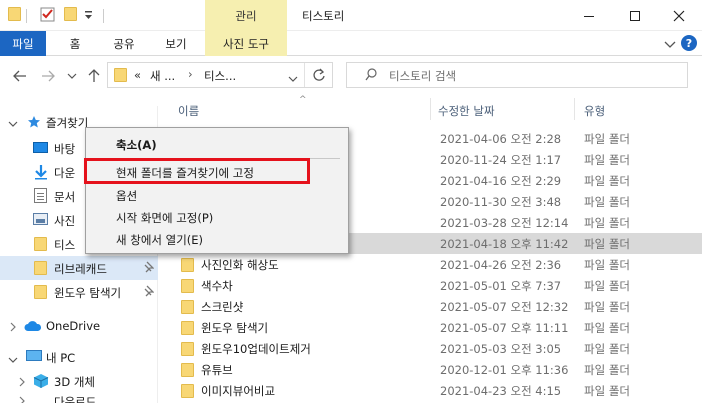 This screenshot has height=403, width=702. Describe the element at coordinates (79, 268) in the screenshot. I see `nav-item-librecad: 리브레캐드` at that location.